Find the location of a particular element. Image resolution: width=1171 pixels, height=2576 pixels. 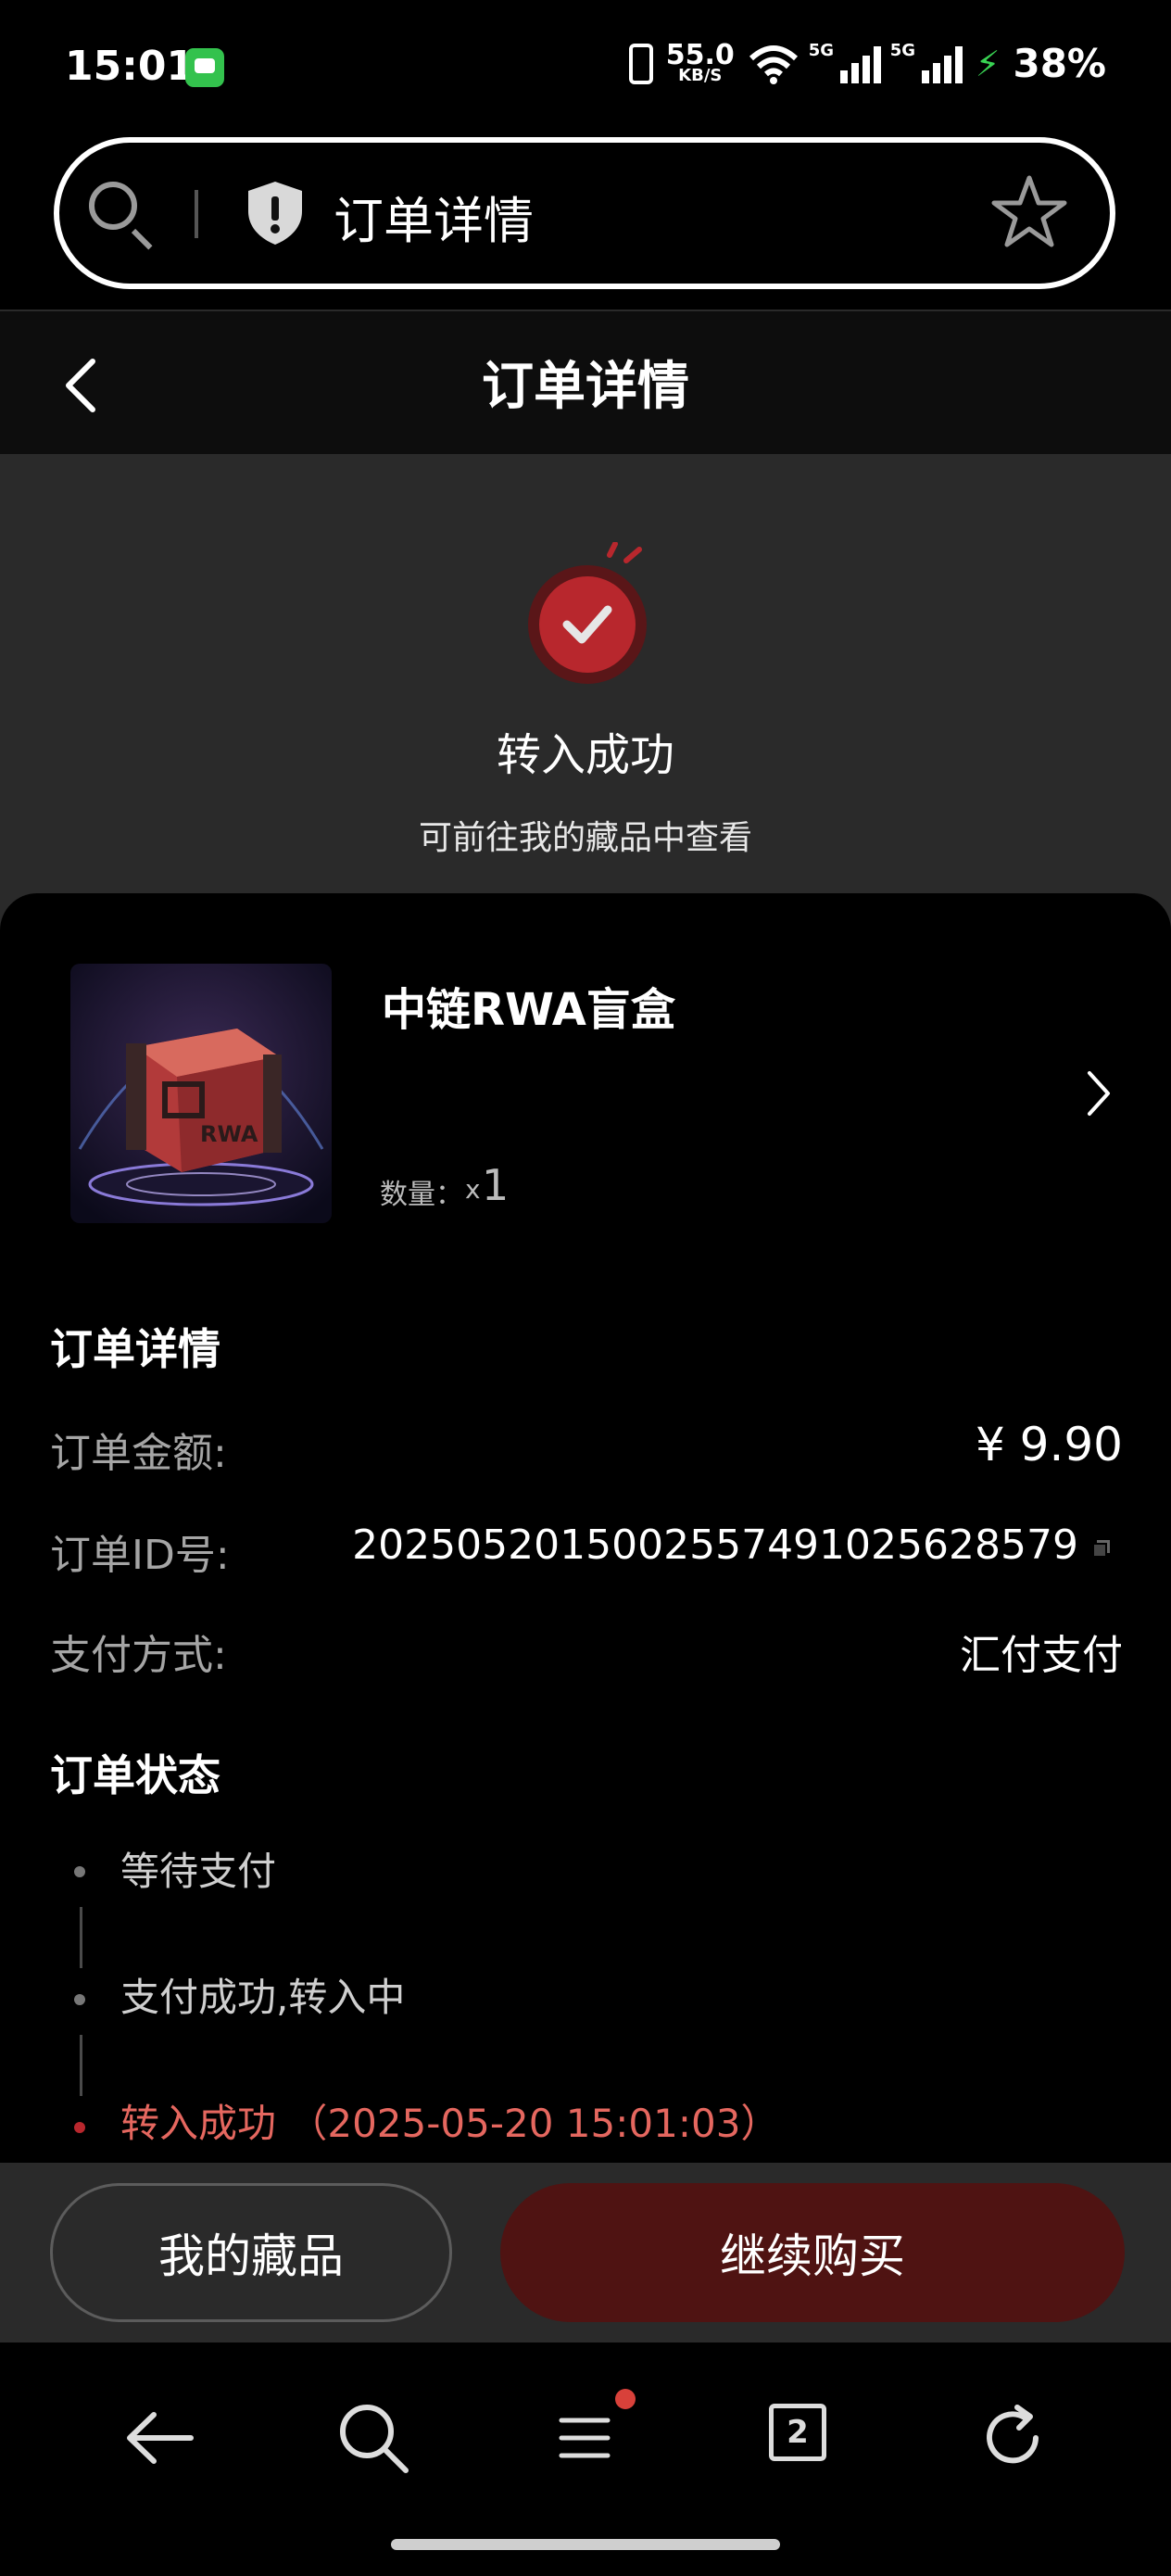

order-amount-value: ¥ 9.90 is located at coordinates (1049, 1444).